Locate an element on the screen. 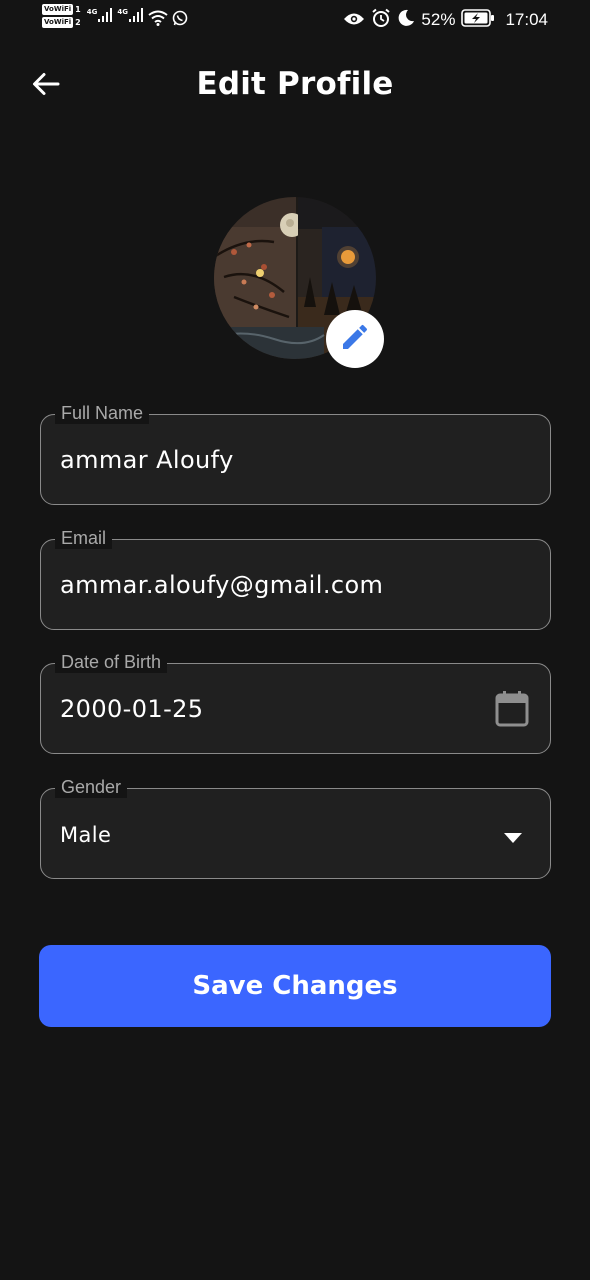 The image size is (590, 1280). date-of-birth-input: 2000-01-25 is located at coordinates (270, 709).